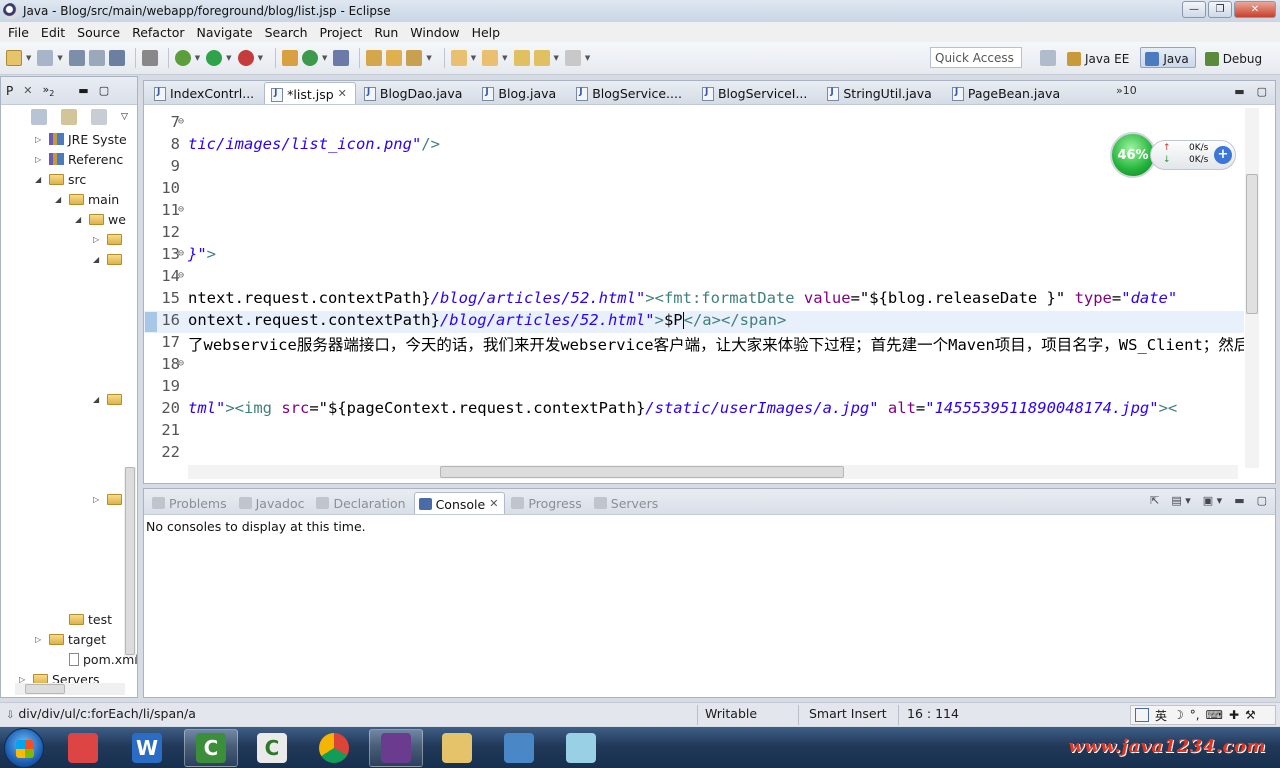  I want to click on collapse-all-icon, so click(39, 117).